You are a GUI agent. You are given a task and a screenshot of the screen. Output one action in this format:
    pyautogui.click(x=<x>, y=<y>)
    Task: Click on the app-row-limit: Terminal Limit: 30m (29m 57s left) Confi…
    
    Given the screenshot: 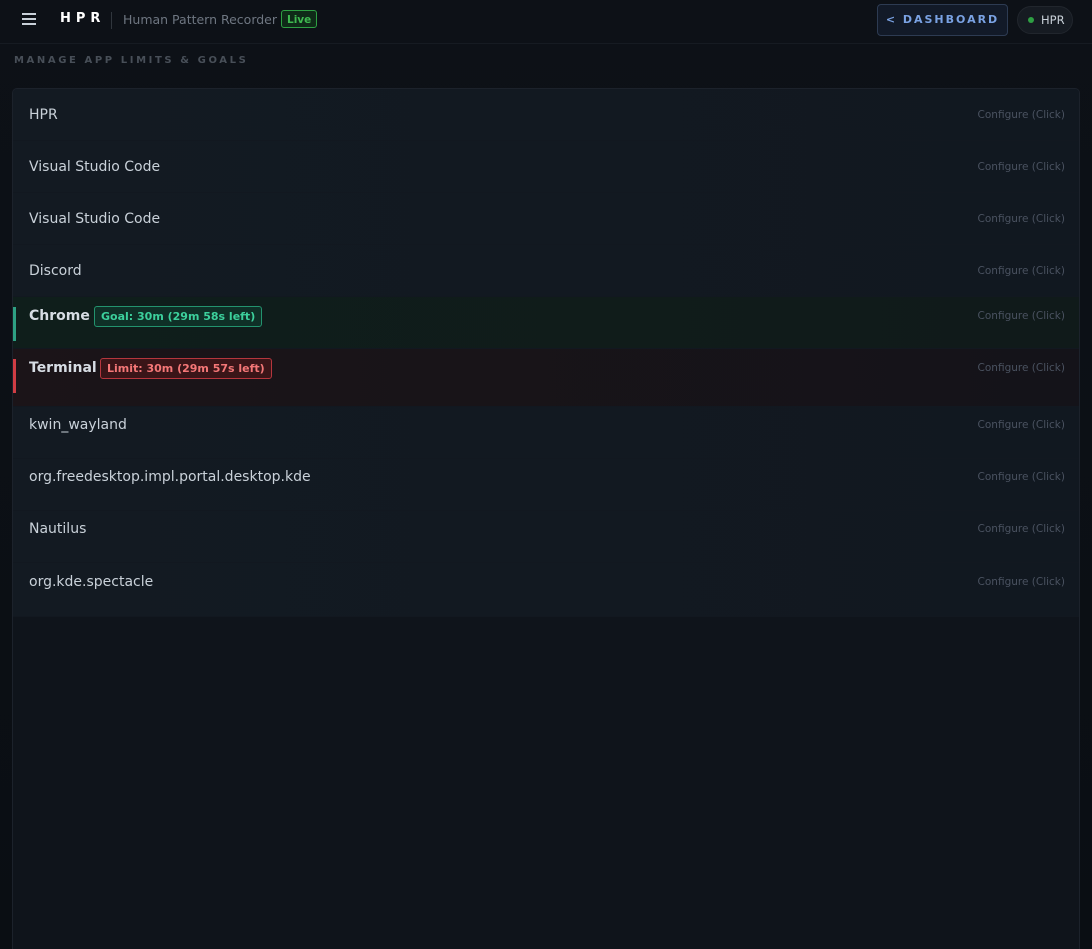 What is the action you would take?
    pyautogui.click(x=546, y=378)
    